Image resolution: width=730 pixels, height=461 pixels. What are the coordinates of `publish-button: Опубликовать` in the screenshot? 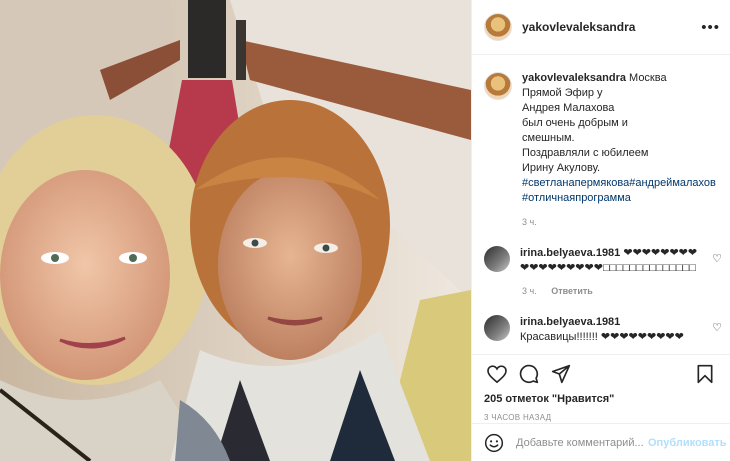 It's located at (687, 443).